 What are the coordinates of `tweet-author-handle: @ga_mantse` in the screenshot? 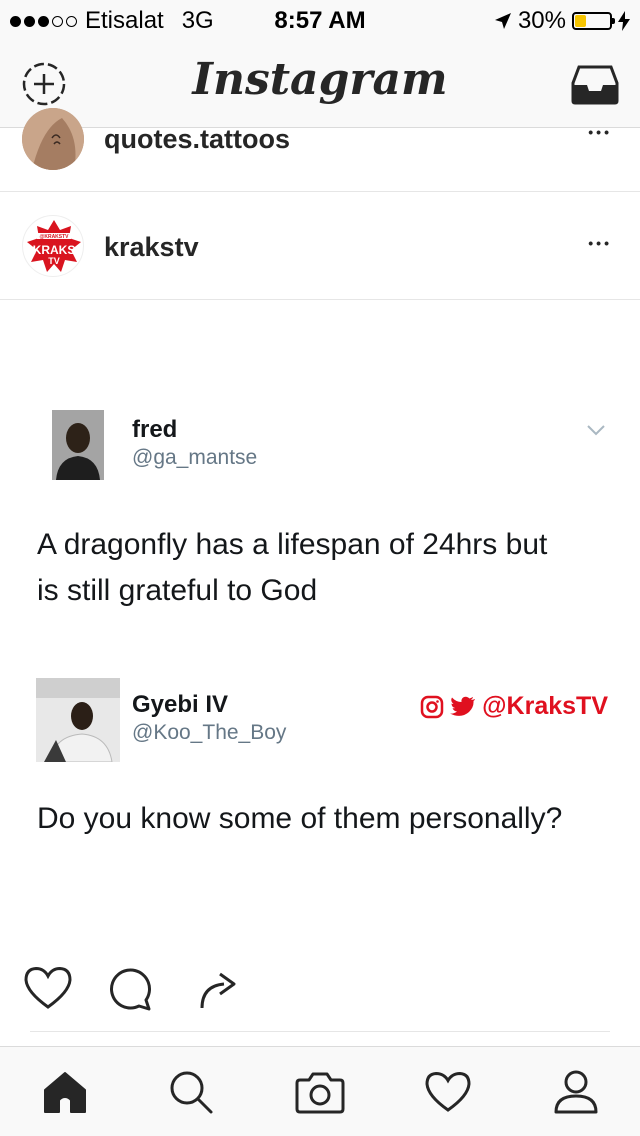 It's located at (195, 457).